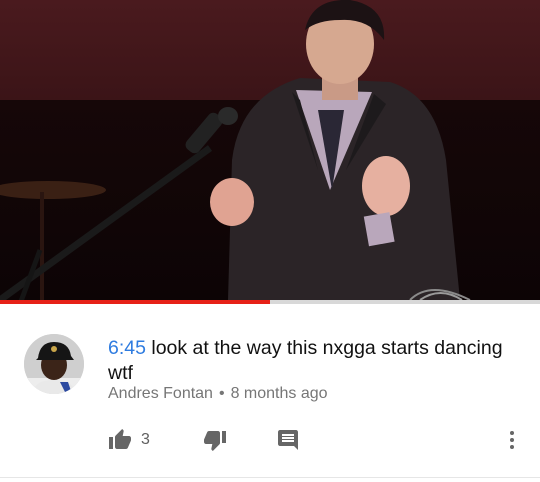 The height and width of the screenshot is (482, 540). I want to click on comment-meta: Andres Fontan • 8 months ago, so click(218, 394).